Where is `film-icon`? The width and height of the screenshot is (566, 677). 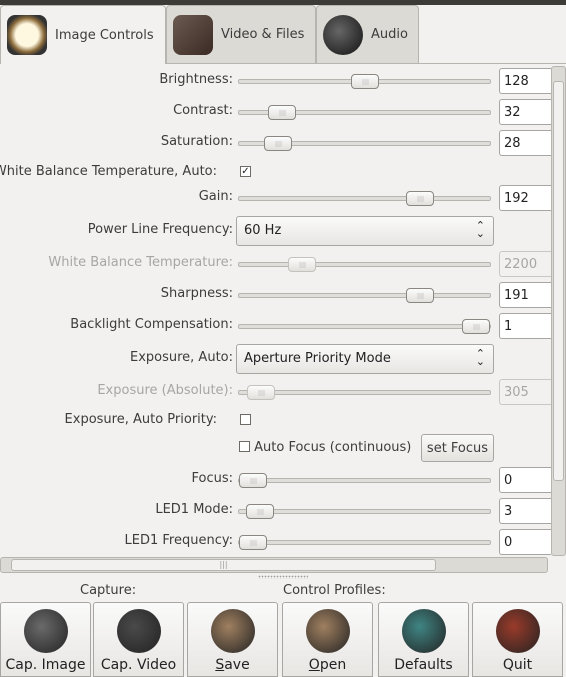
film-icon is located at coordinates (193, 34).